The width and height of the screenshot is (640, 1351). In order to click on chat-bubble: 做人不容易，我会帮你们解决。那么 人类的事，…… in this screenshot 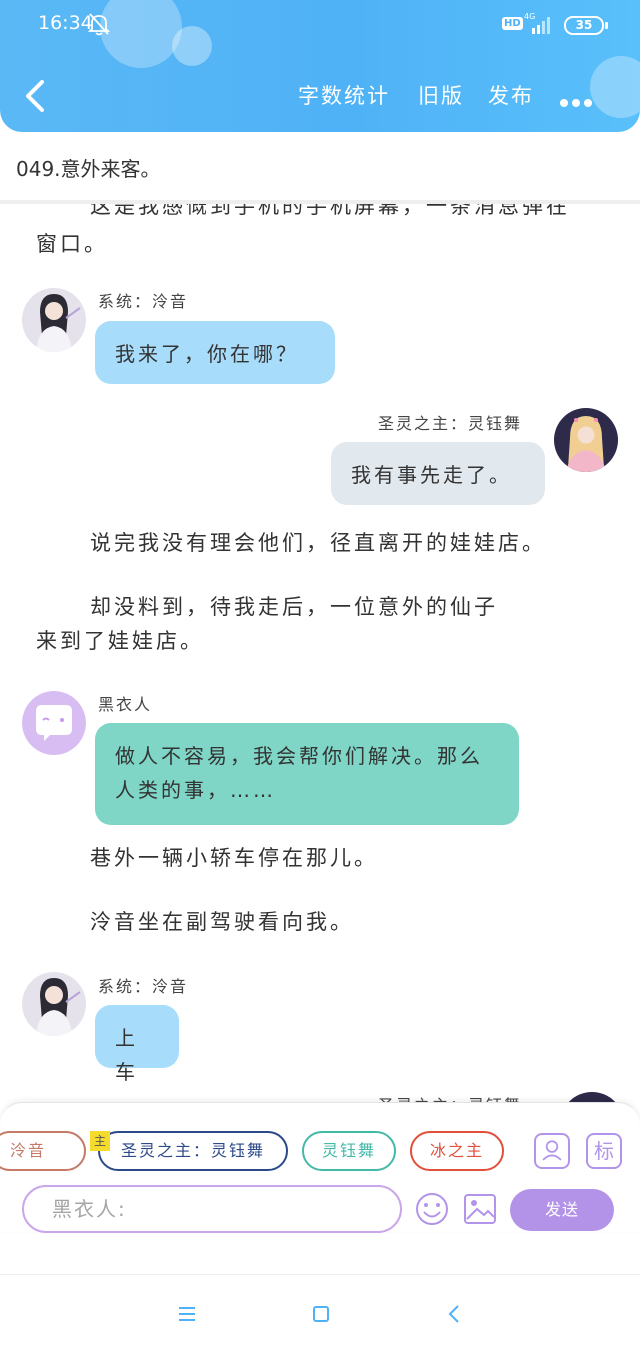, I will do `click(307, 774)`.